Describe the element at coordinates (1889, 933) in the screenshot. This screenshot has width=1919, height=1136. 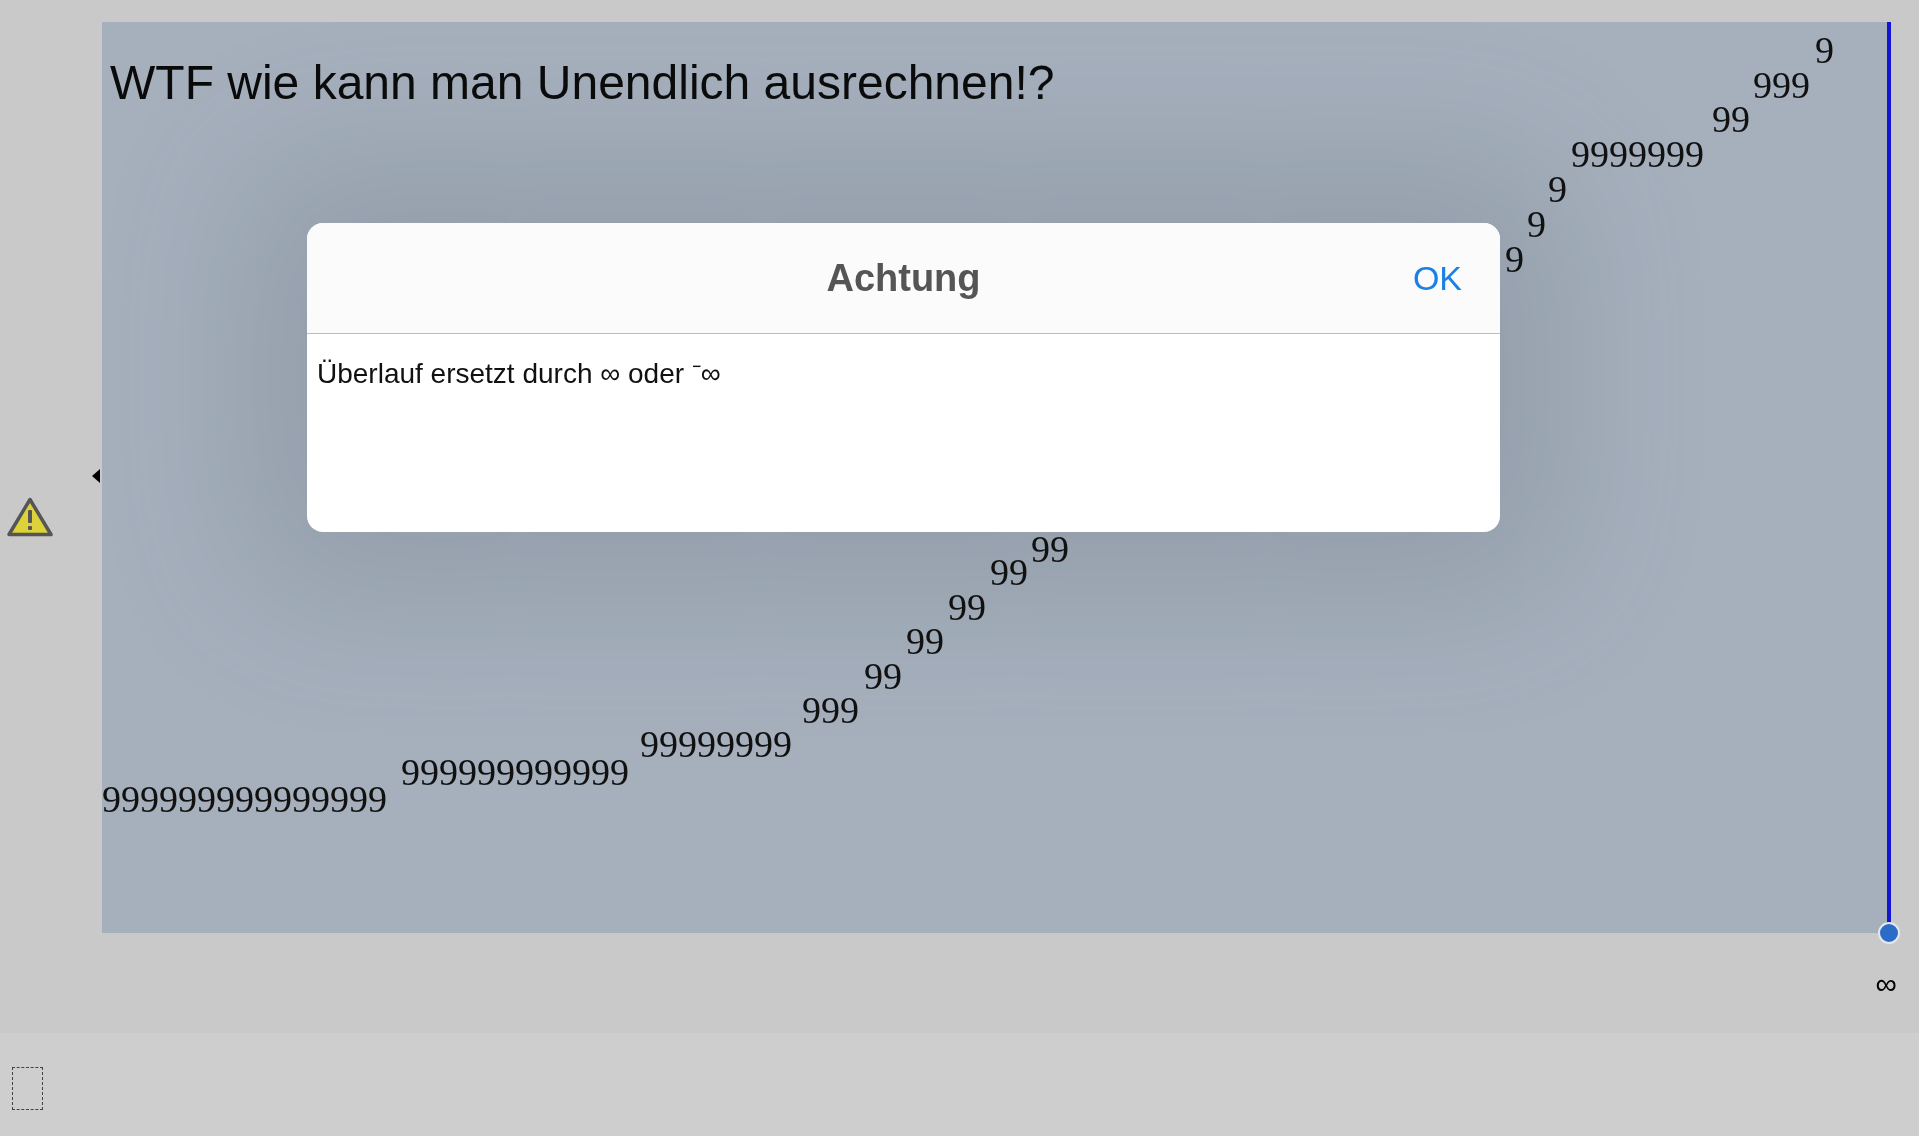
I see `point-icon` at that location.